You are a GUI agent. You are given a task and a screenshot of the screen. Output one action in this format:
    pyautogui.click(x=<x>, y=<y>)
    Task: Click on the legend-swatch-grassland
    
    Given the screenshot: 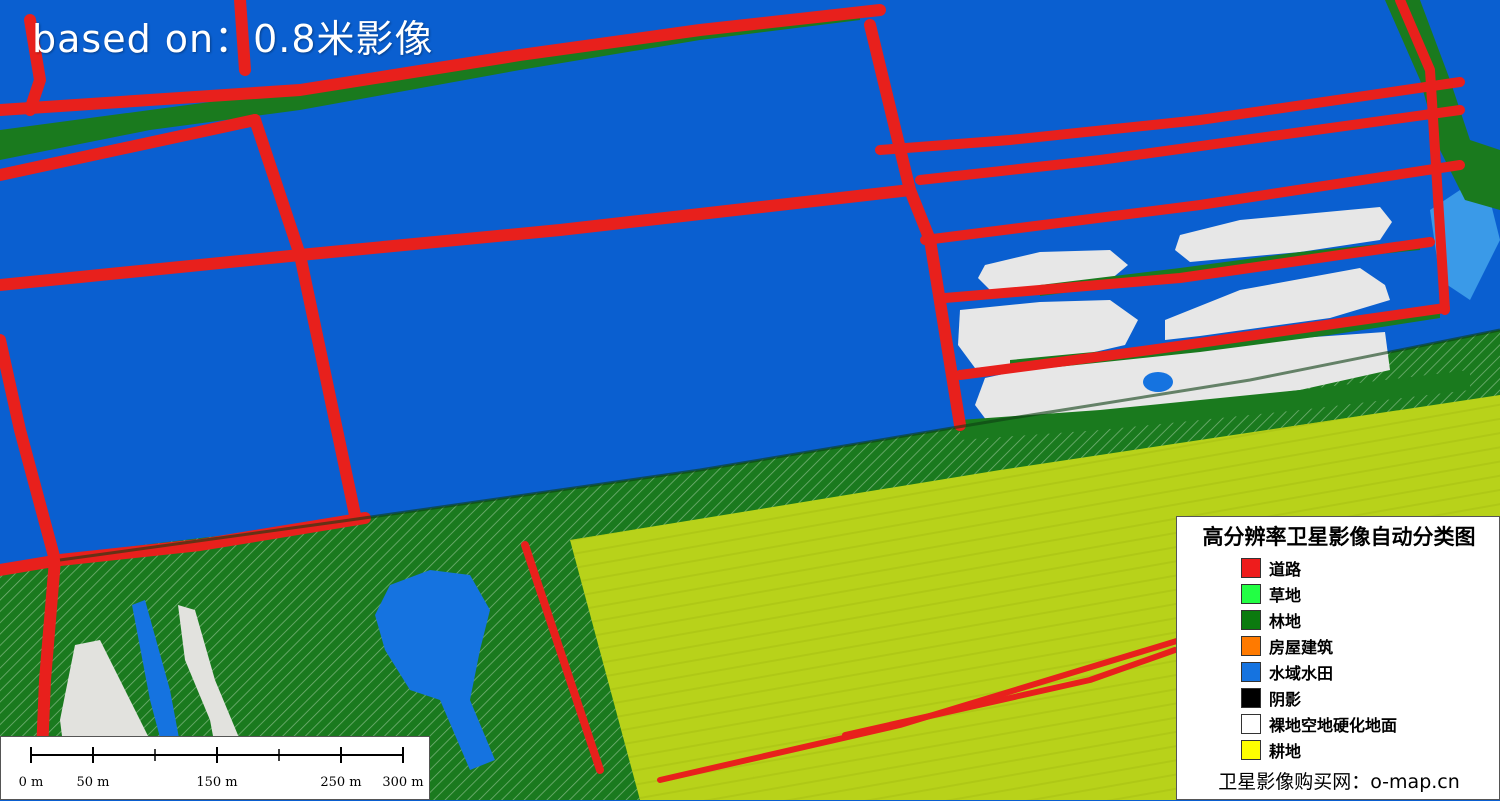 What is the action you would take?
    pyautogui.click(x=1251, y=594)
    